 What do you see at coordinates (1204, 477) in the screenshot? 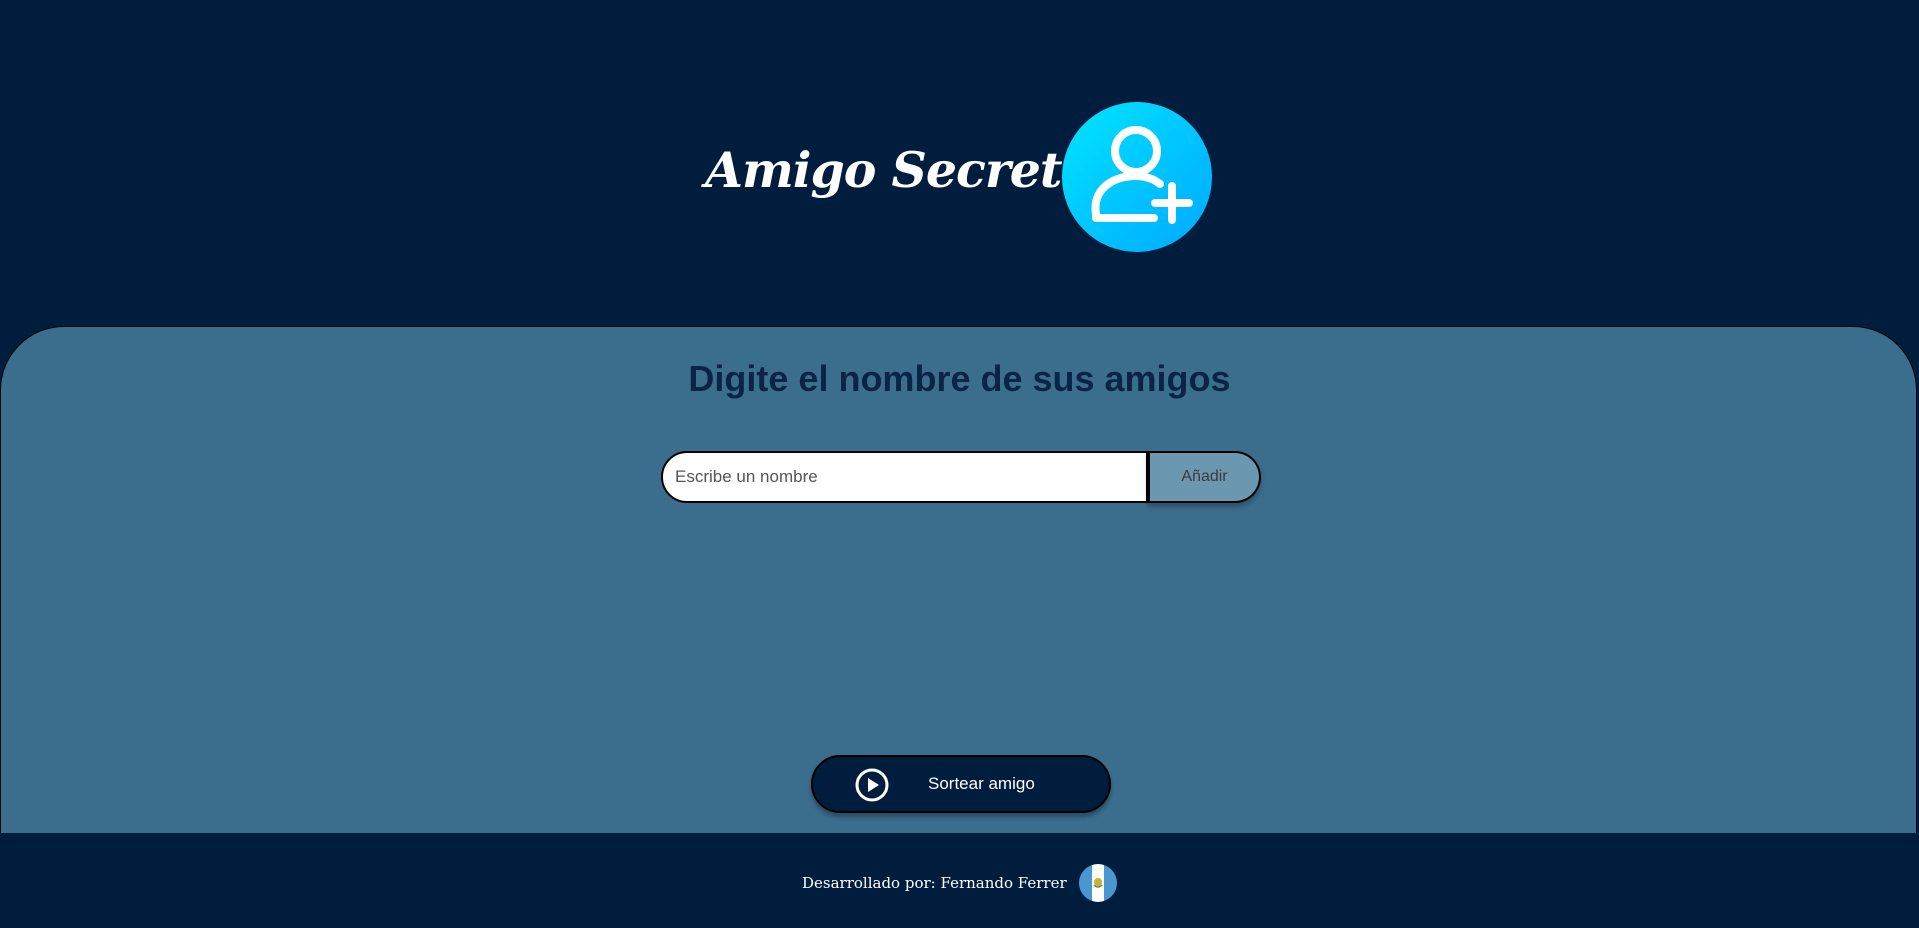
I see `add-friend-button: Añadir` at bounding box center [1204, 477].